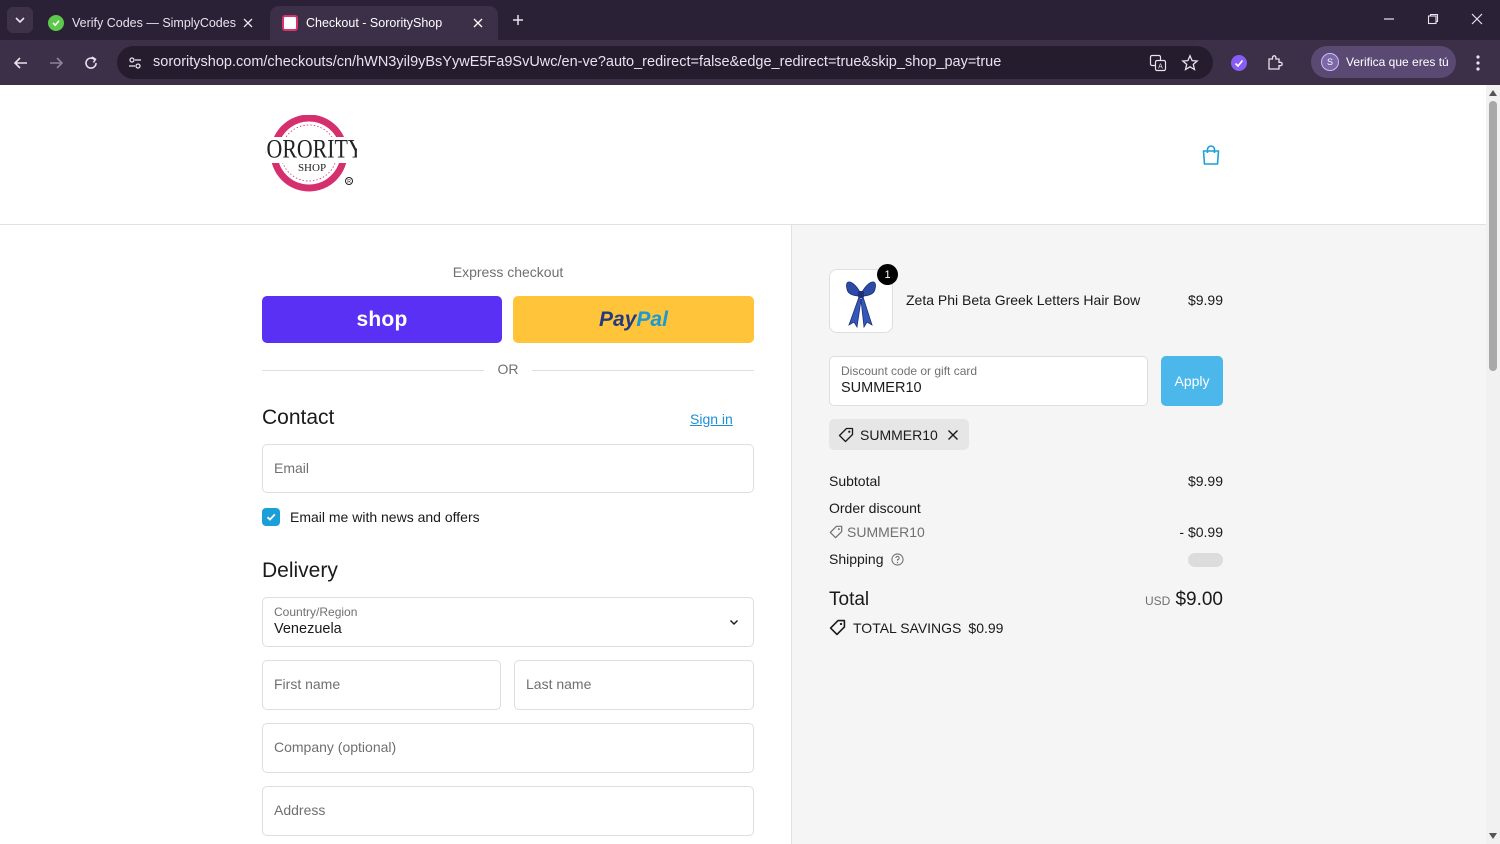 This screenshot has height=844, width=1500. I want to click on site-info-icon, so click(135, 63).